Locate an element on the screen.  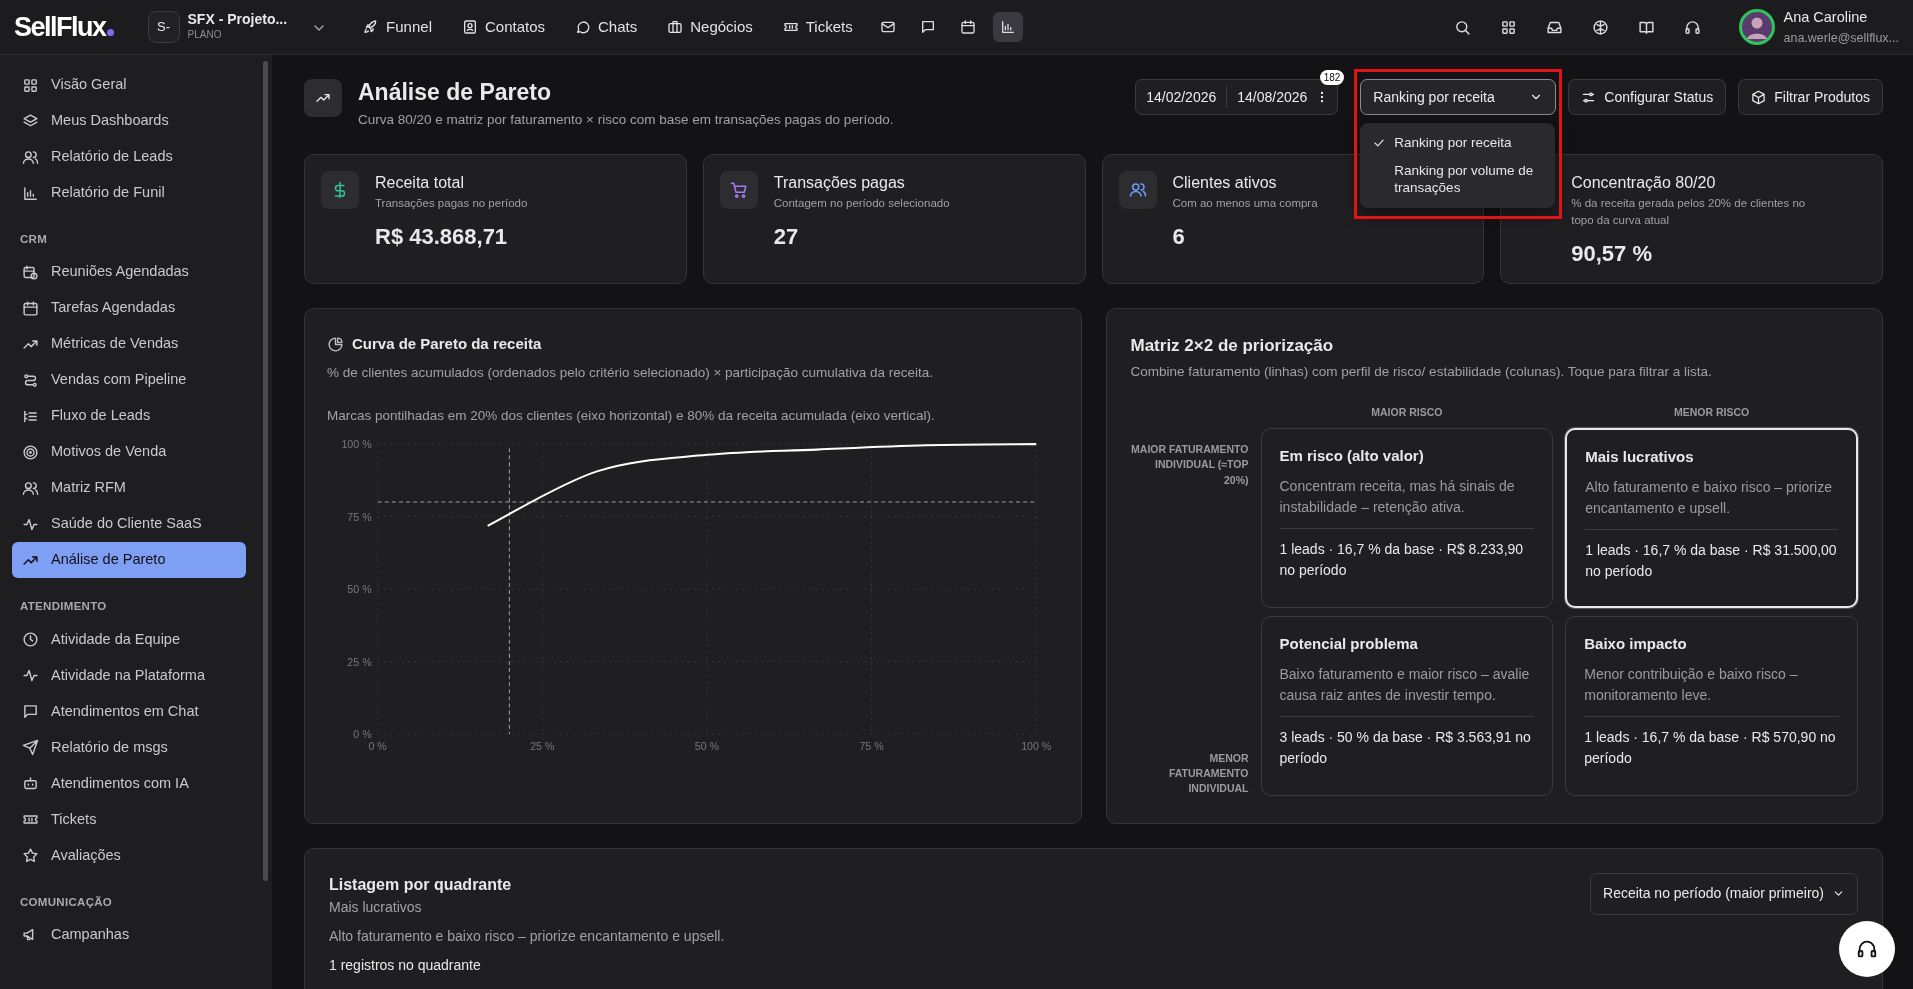
robot-icon is located at coordinates (30, 783).